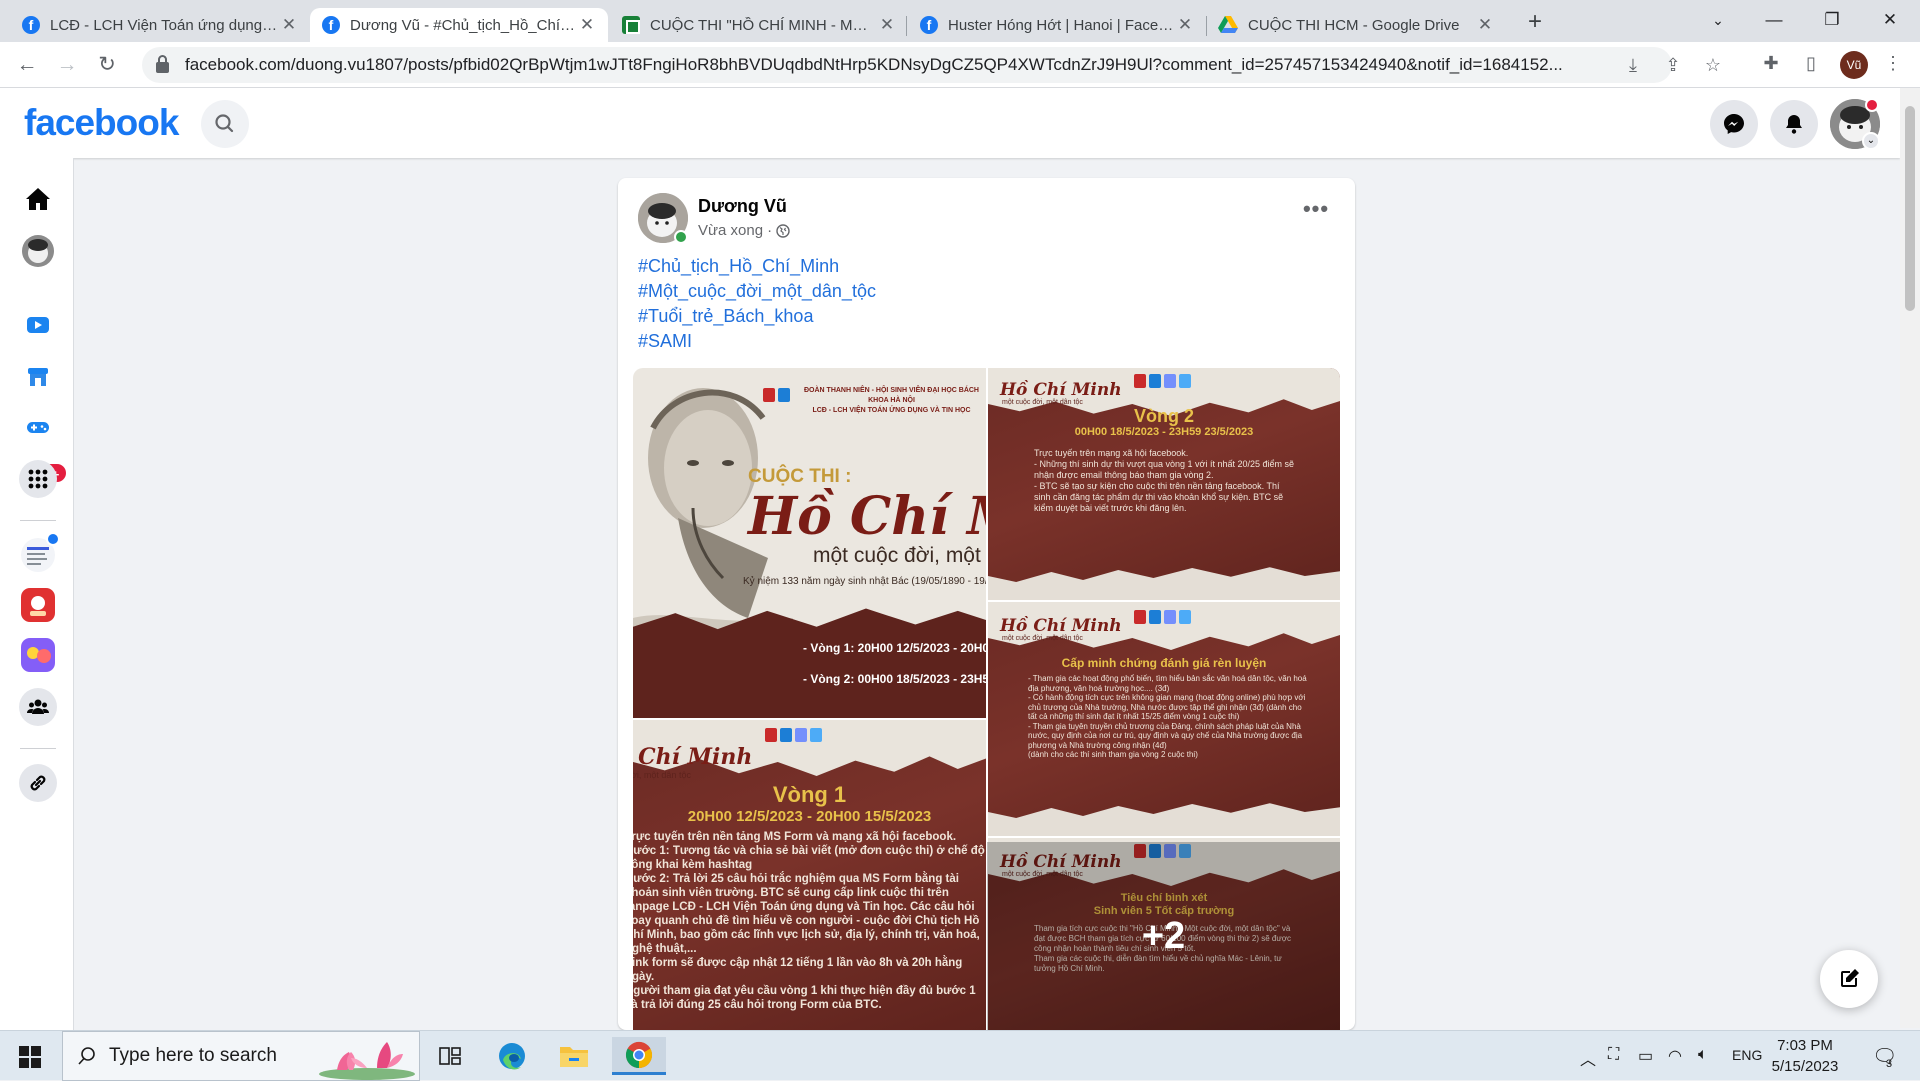 The image size is (1920, 1081). Describe the element at coordinates (1774, 20) in the screenshot. I see `minimize-button: —` at that location.